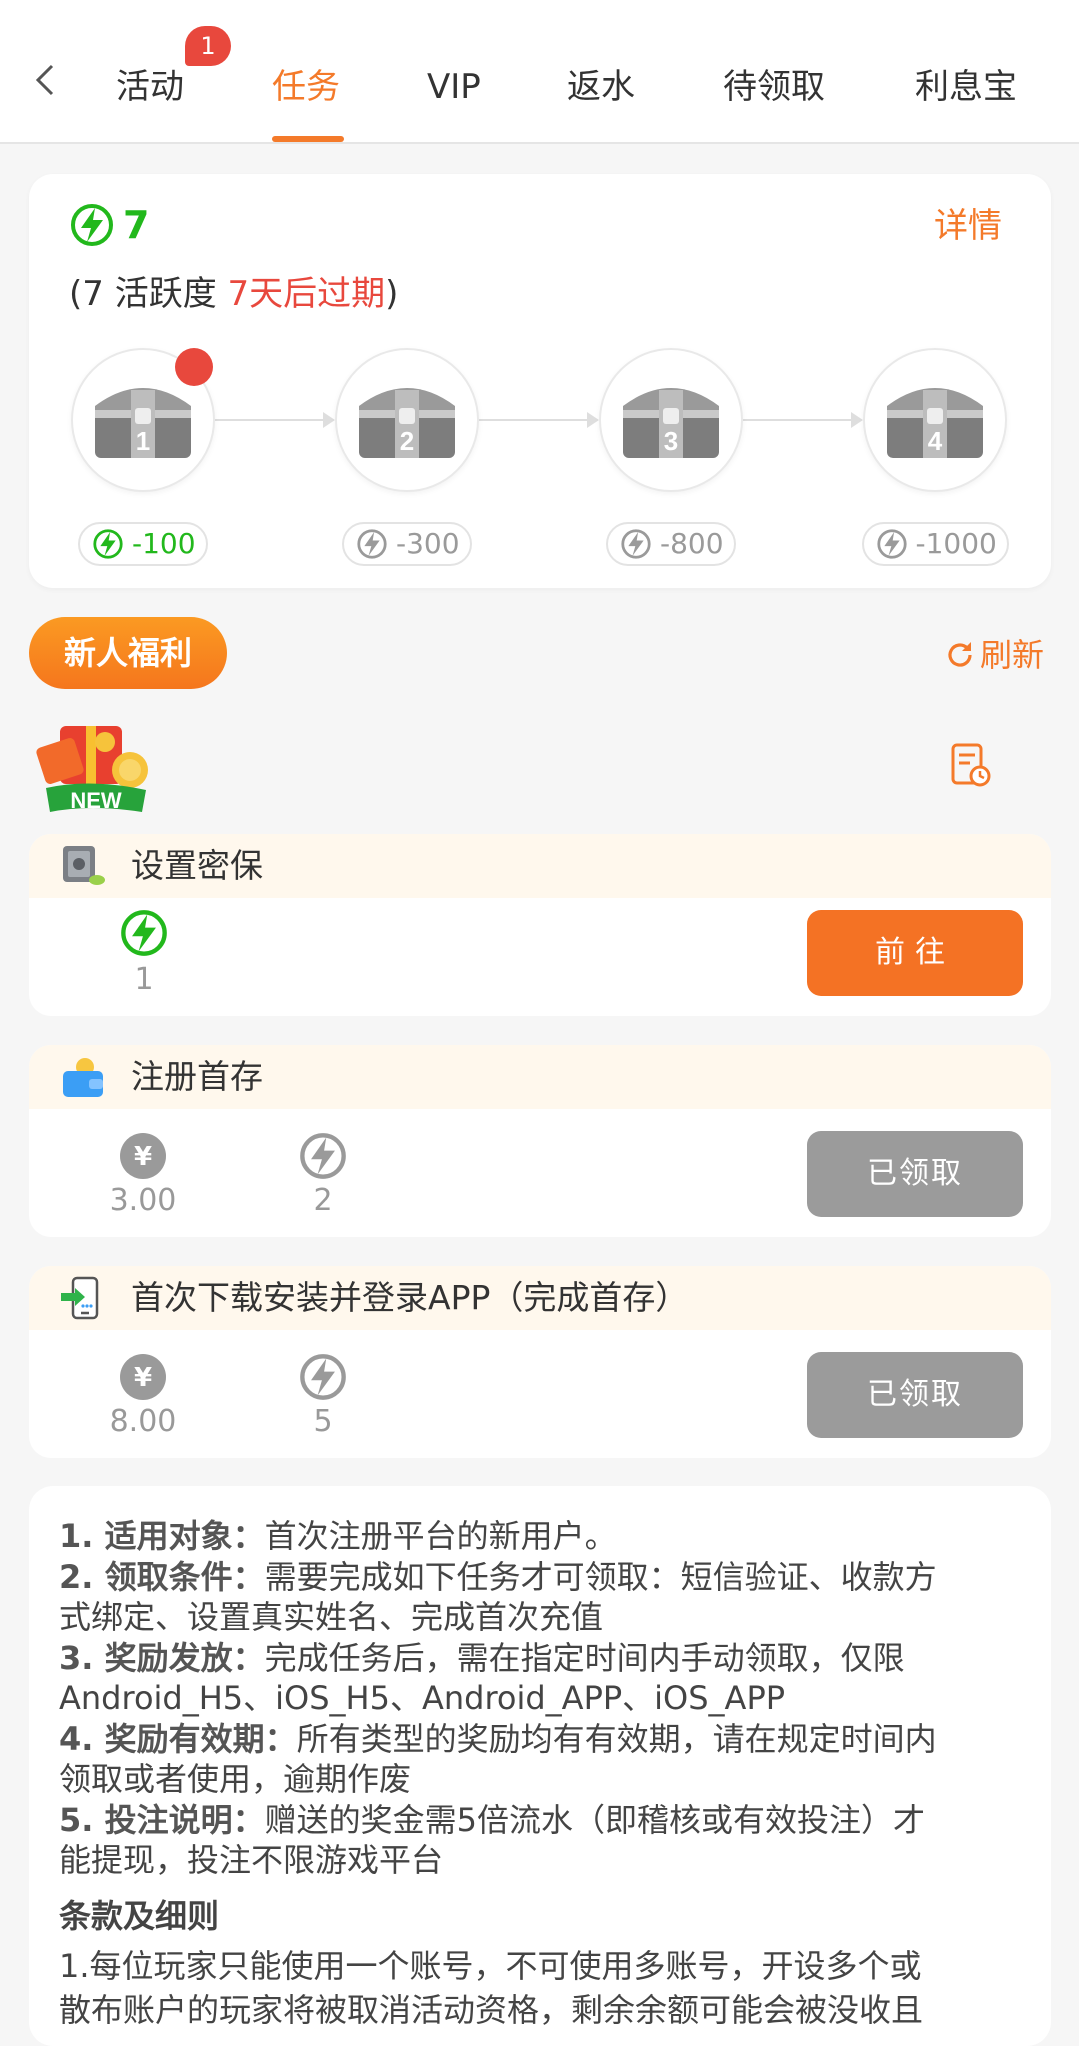 This screenshot has width=1079, height=2046. I want to click on tab-pending: 待领取, so click(774, 87).